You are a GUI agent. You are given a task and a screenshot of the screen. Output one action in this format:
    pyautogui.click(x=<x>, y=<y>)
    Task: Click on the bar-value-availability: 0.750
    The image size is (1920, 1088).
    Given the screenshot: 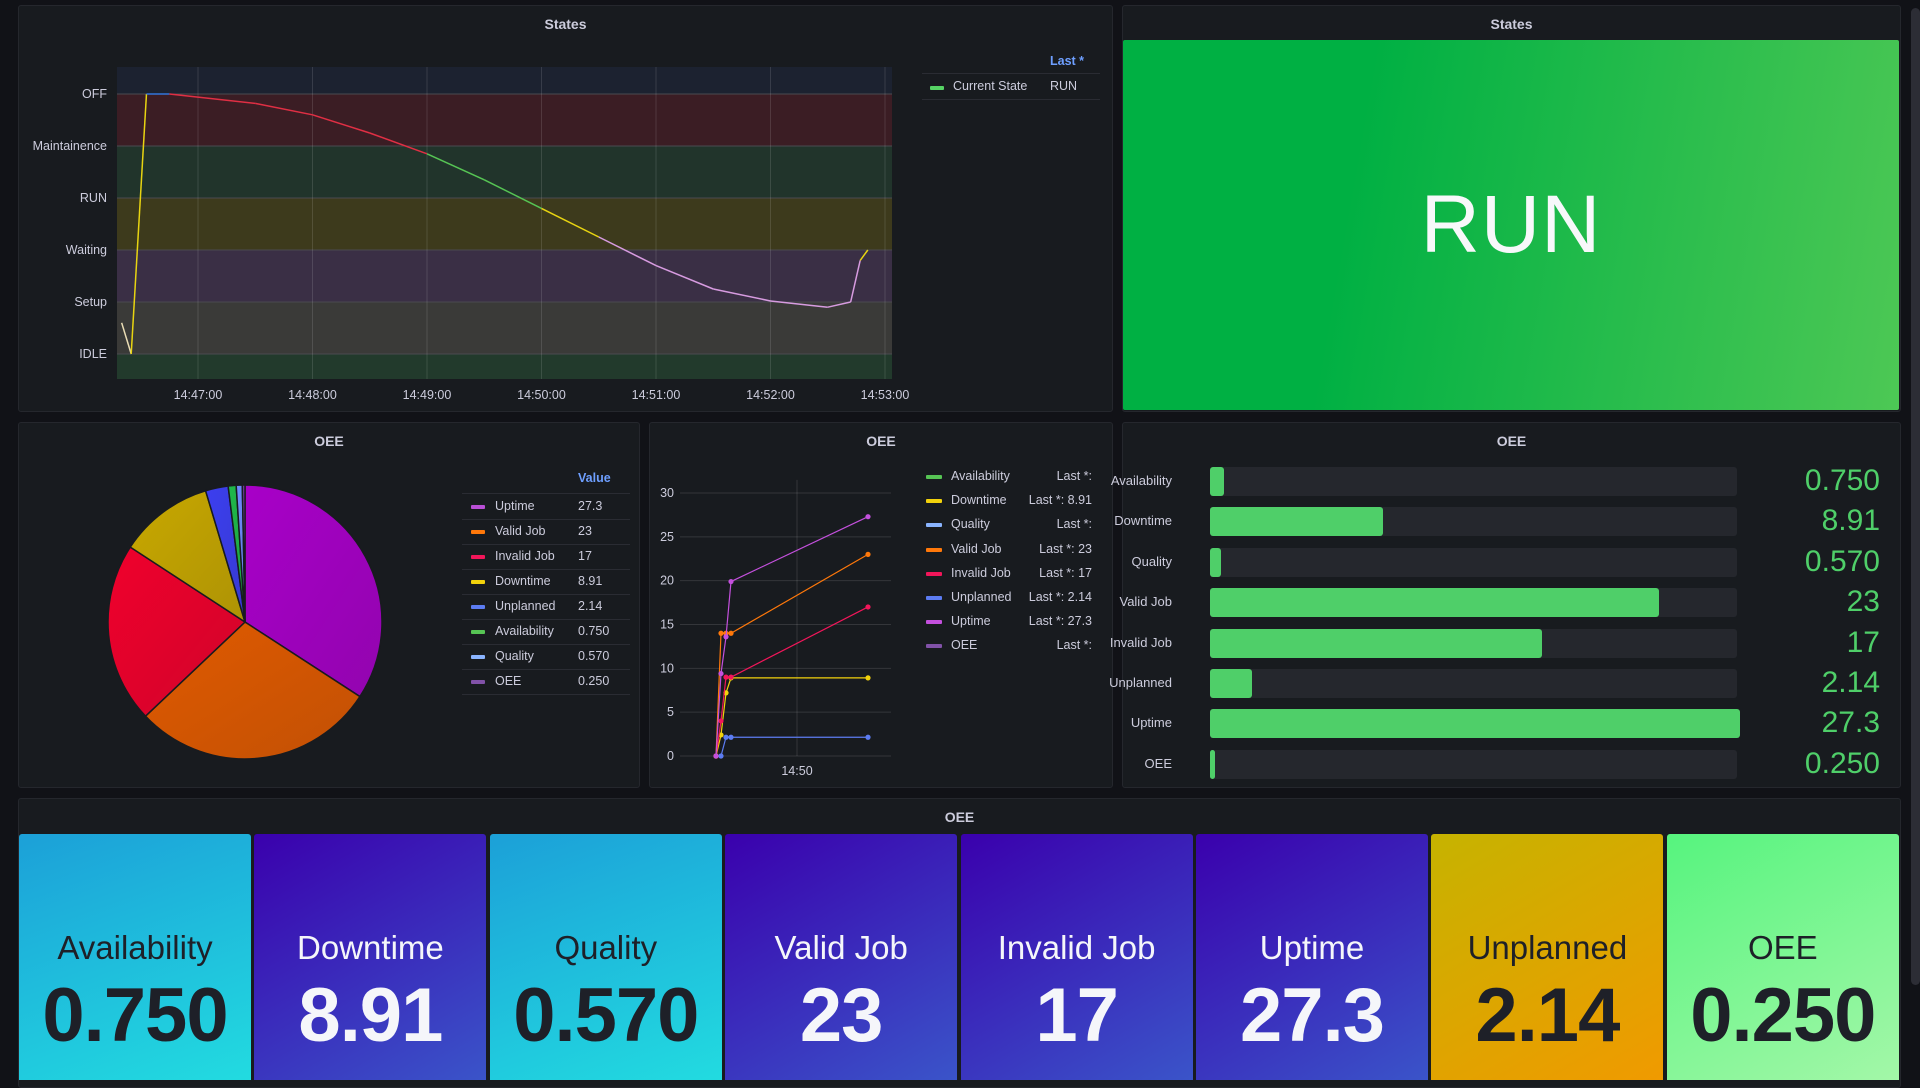 What is the action you would take?
    pyautogui.click(x=1842, y=480)
    